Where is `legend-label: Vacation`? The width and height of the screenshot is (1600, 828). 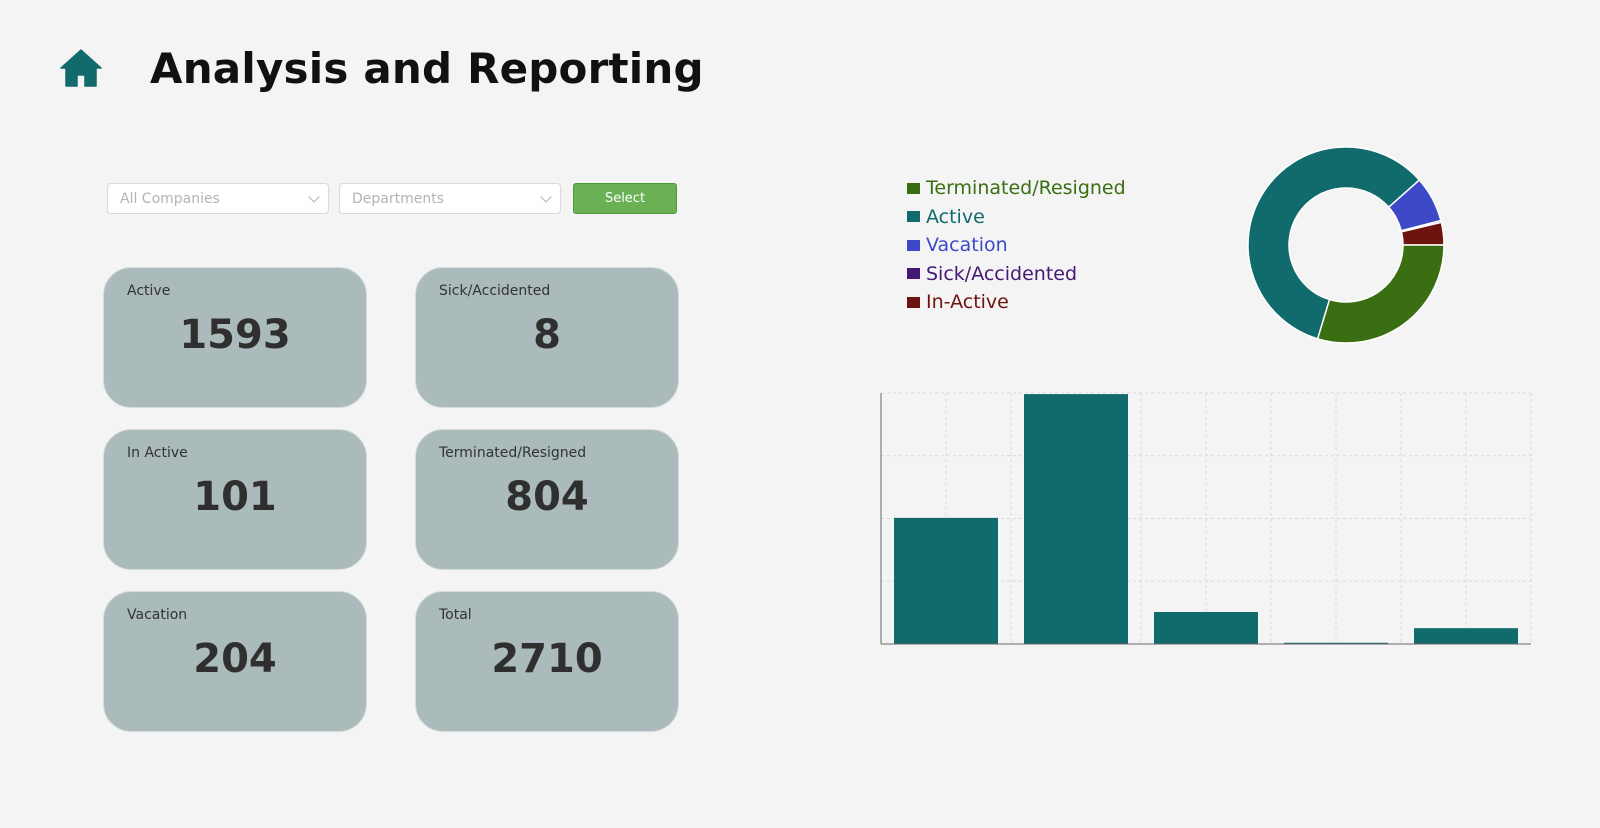 legend-label: Vacation is located at coordinates (967, 245).